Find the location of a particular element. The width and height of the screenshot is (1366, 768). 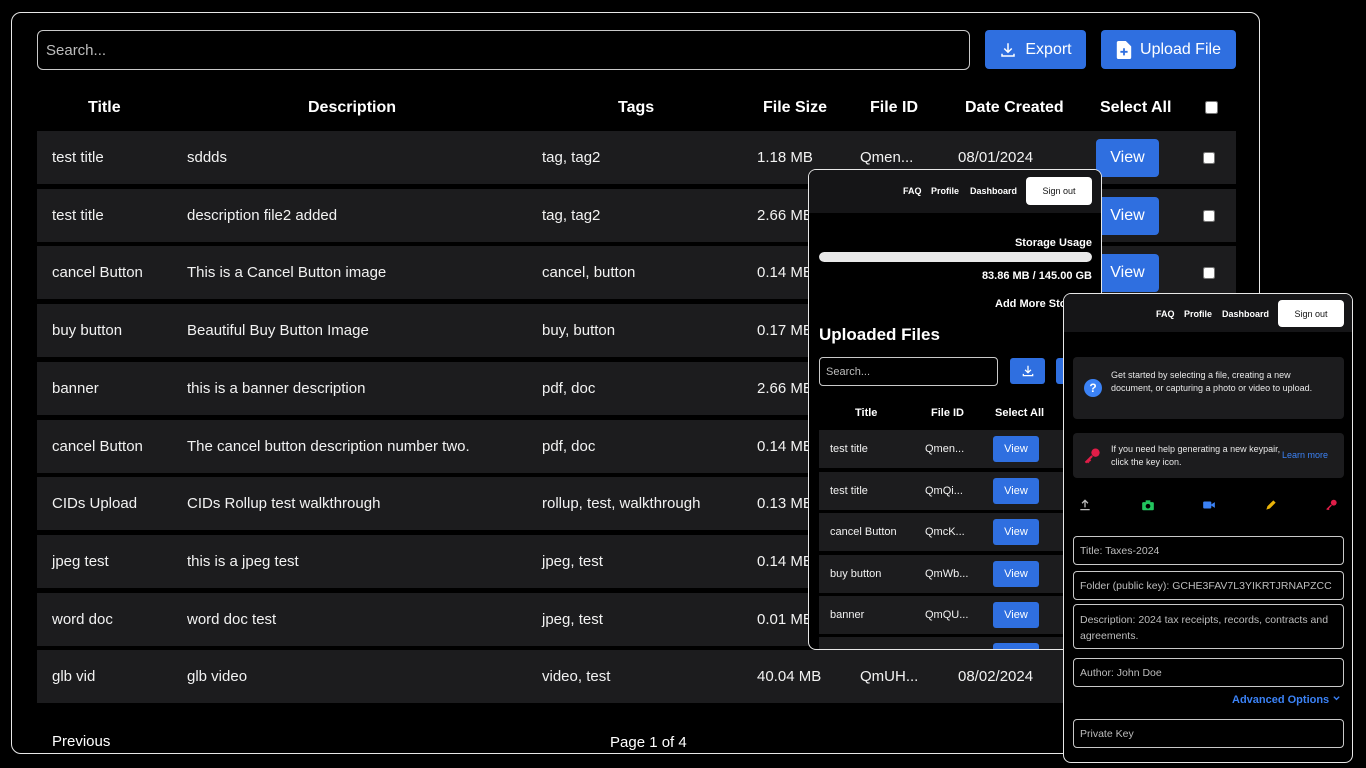

cell-size: 40.04 MB is located at coordinates (789, 677).